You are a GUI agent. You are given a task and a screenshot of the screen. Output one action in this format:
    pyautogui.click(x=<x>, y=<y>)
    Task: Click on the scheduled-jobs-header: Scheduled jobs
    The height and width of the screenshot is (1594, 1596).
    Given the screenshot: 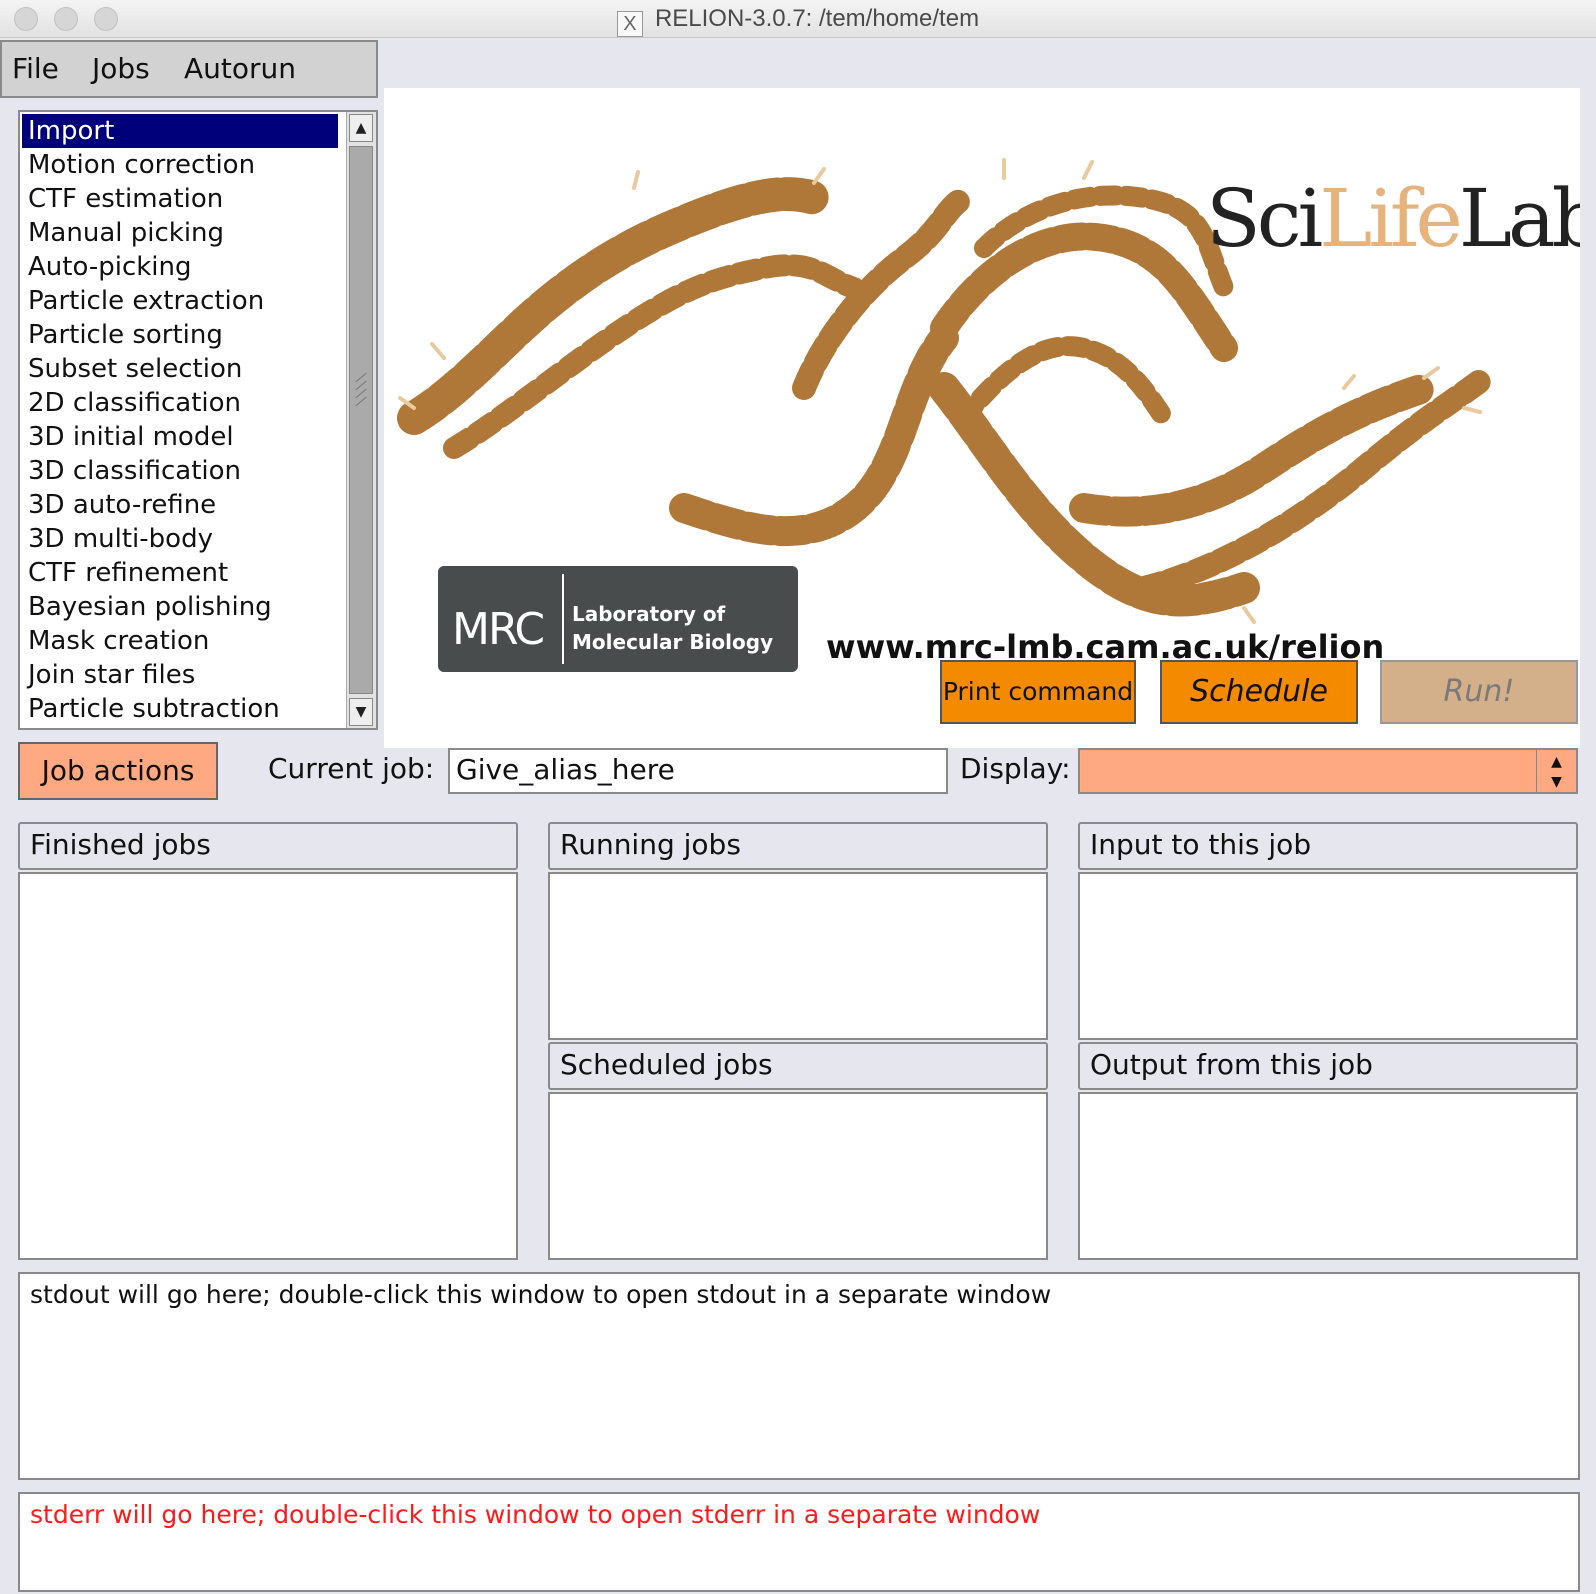 What is the action you would take?
    pyautogui.click(x=798, y=1066)
    